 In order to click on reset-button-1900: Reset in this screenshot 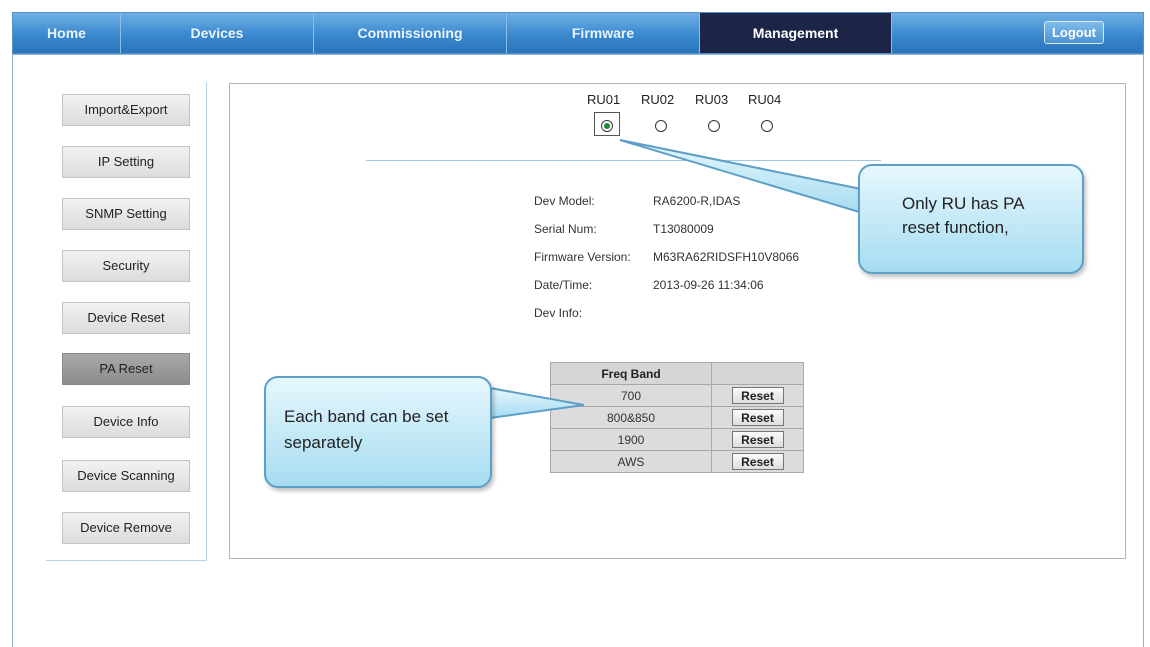, I will do `click(757, 439)`.